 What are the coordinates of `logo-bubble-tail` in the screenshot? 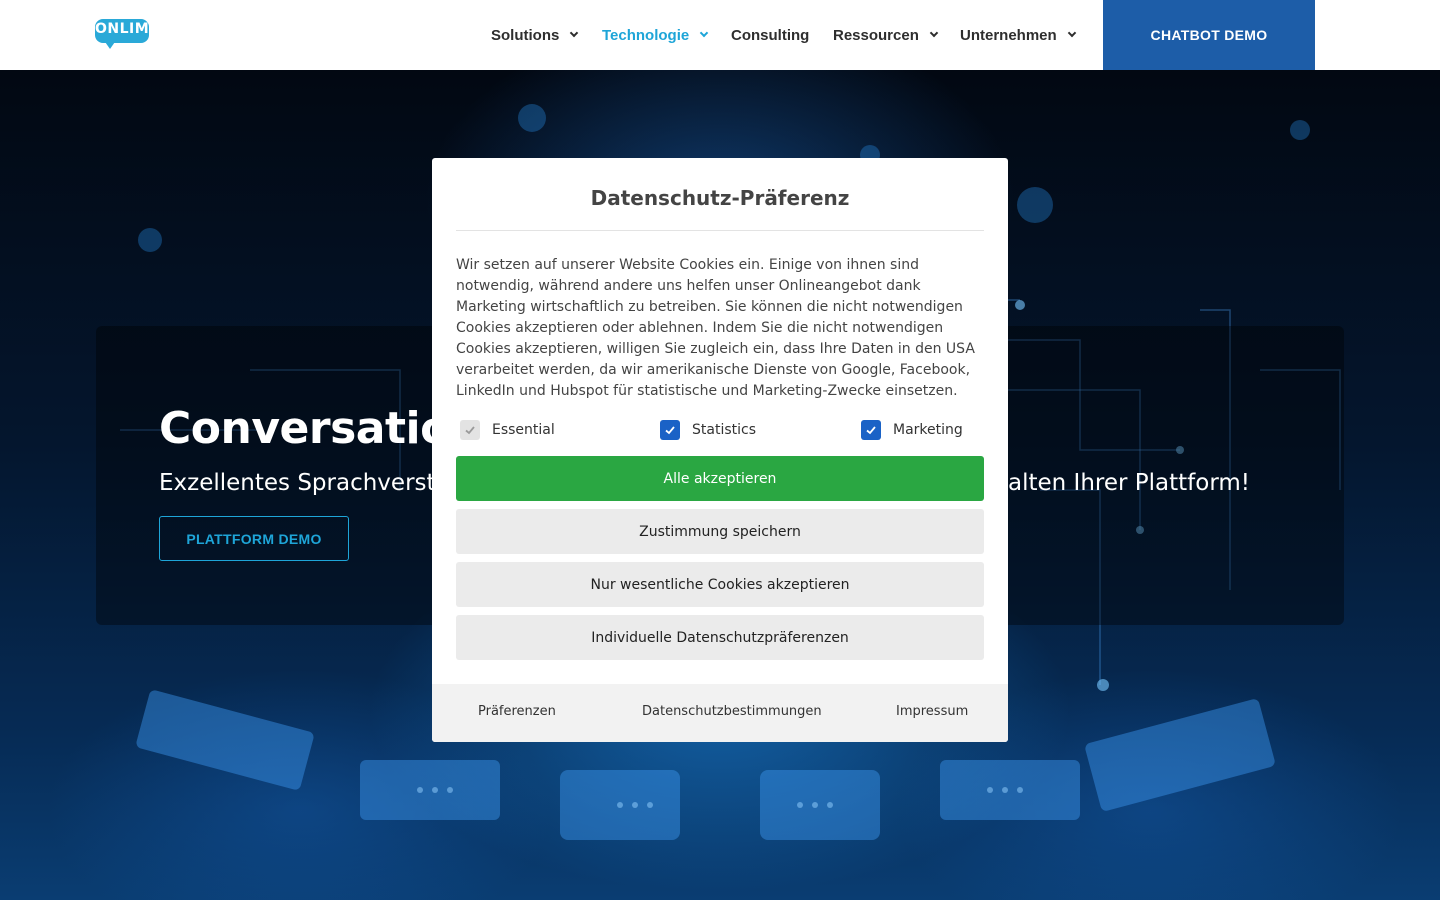 It's located at (110, 44).